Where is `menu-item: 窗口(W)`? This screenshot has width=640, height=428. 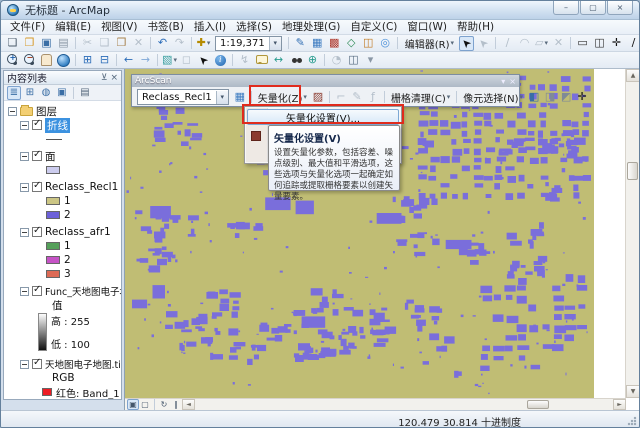
menu-item: 窗口(W) is located at coordinates (427, 27).